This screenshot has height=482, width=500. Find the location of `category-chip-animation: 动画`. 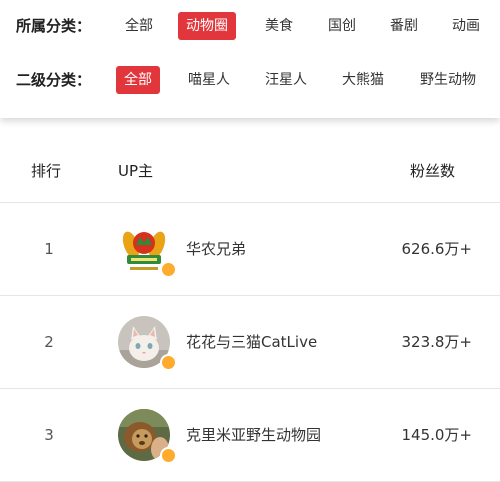

category-chip-animation: 动画 is located at coordinates (466, 26).